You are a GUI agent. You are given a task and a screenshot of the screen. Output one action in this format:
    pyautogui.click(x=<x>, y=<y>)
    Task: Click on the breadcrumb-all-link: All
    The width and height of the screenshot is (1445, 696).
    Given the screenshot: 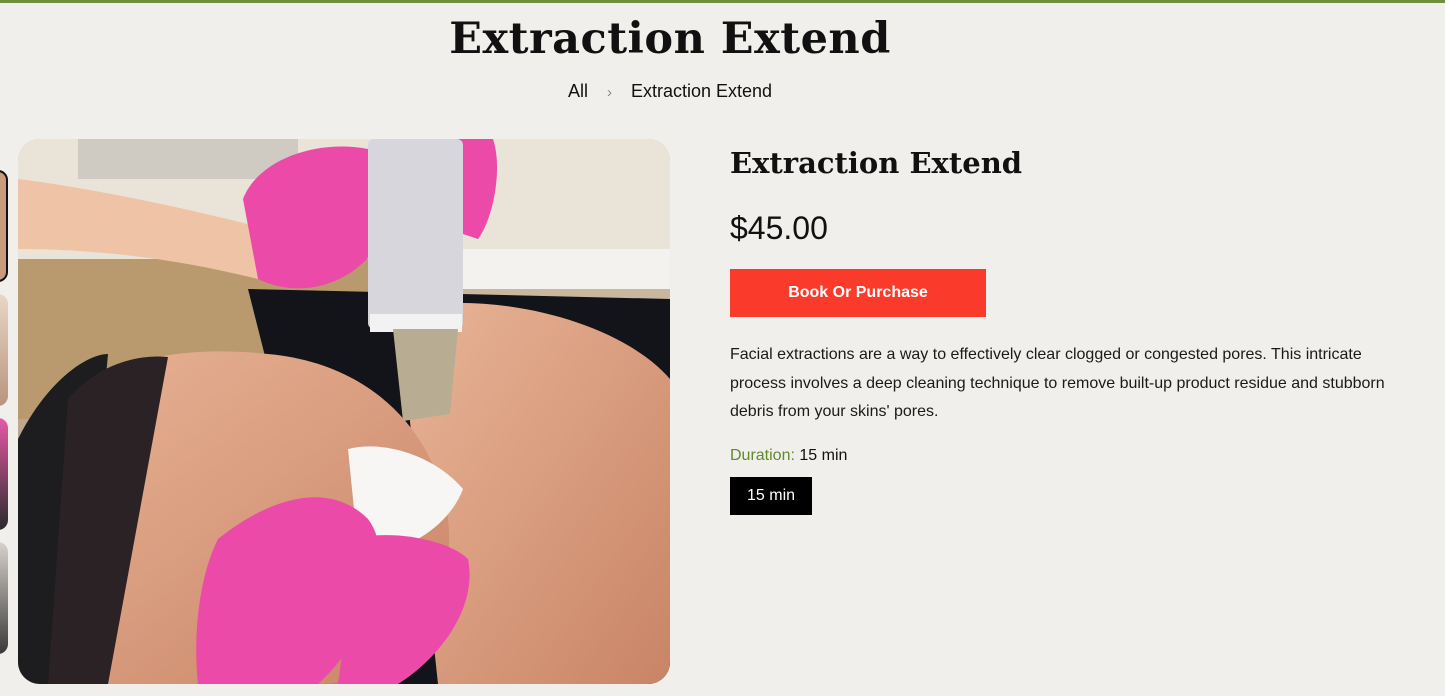 What is the action you would take?
    pyautogui.click(x=578, y=91)
    